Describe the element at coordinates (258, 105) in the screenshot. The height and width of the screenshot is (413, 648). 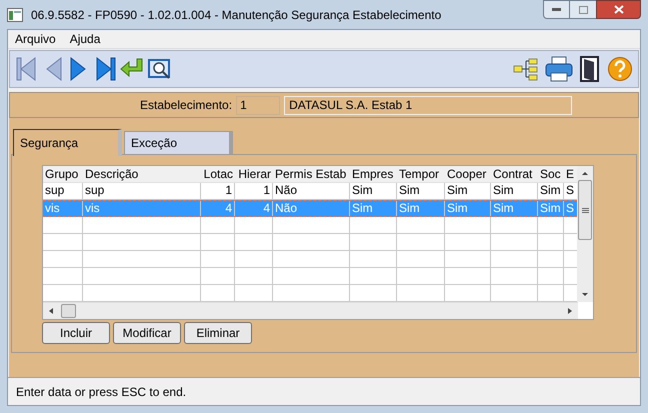
I see `code-field: 1` at that location.